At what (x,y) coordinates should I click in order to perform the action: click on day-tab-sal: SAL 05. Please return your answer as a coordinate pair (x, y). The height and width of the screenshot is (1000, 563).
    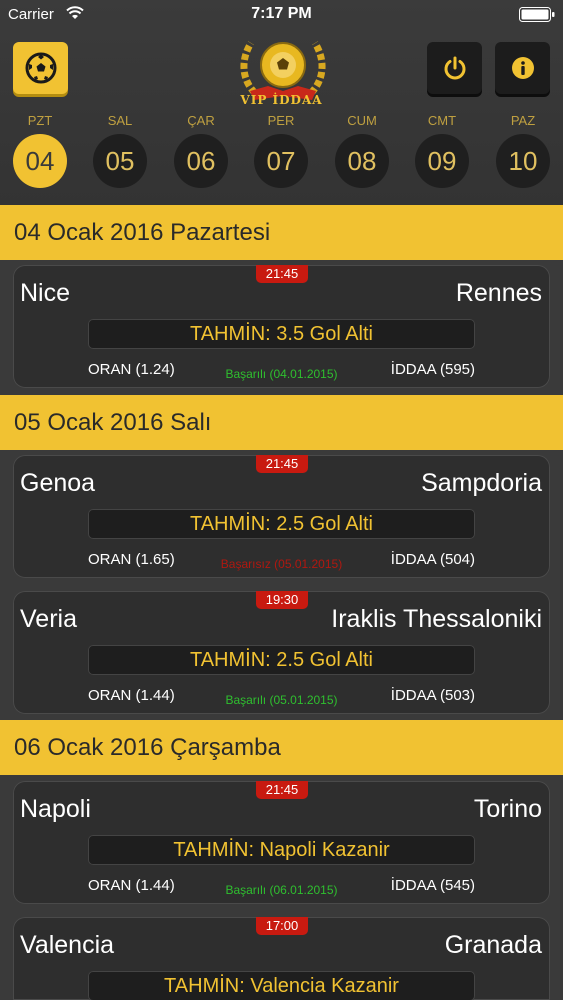
    Looking at the image, I should click on (120, 150).